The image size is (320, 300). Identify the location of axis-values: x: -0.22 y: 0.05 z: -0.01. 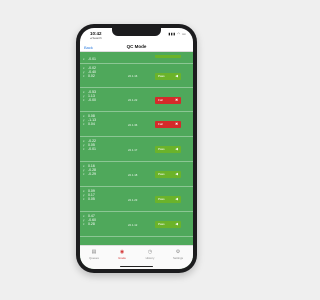
(91, 145).